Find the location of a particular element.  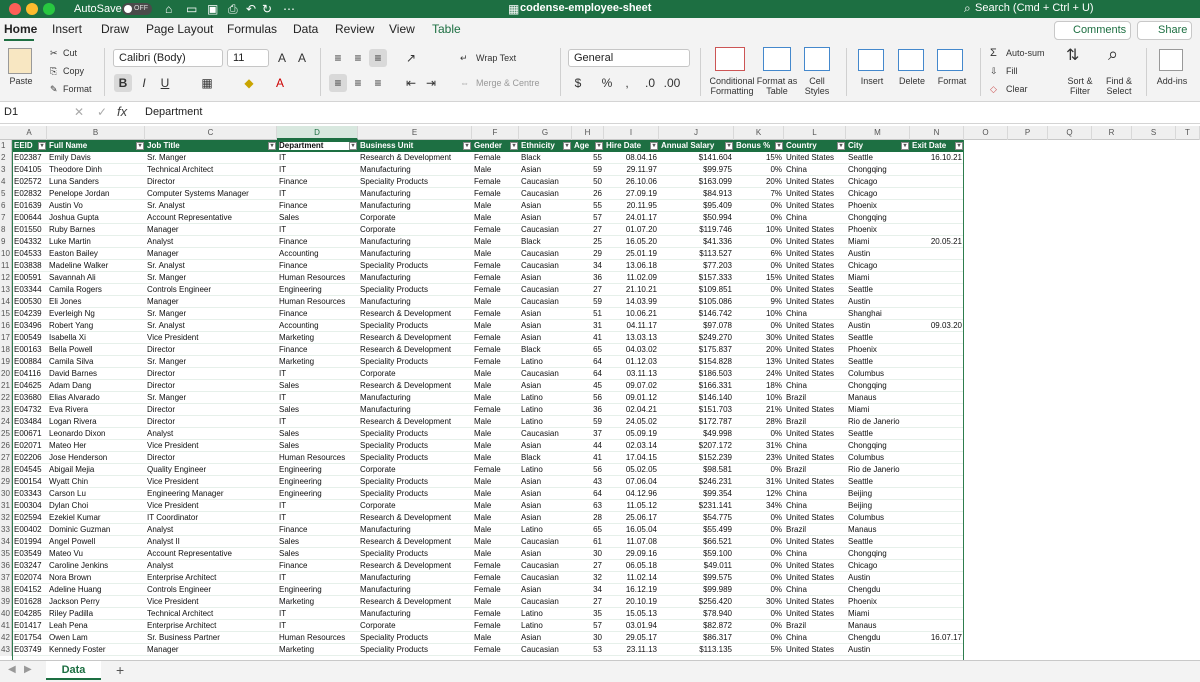

redo-icon: ↻ is located at coordinates (267, 9).